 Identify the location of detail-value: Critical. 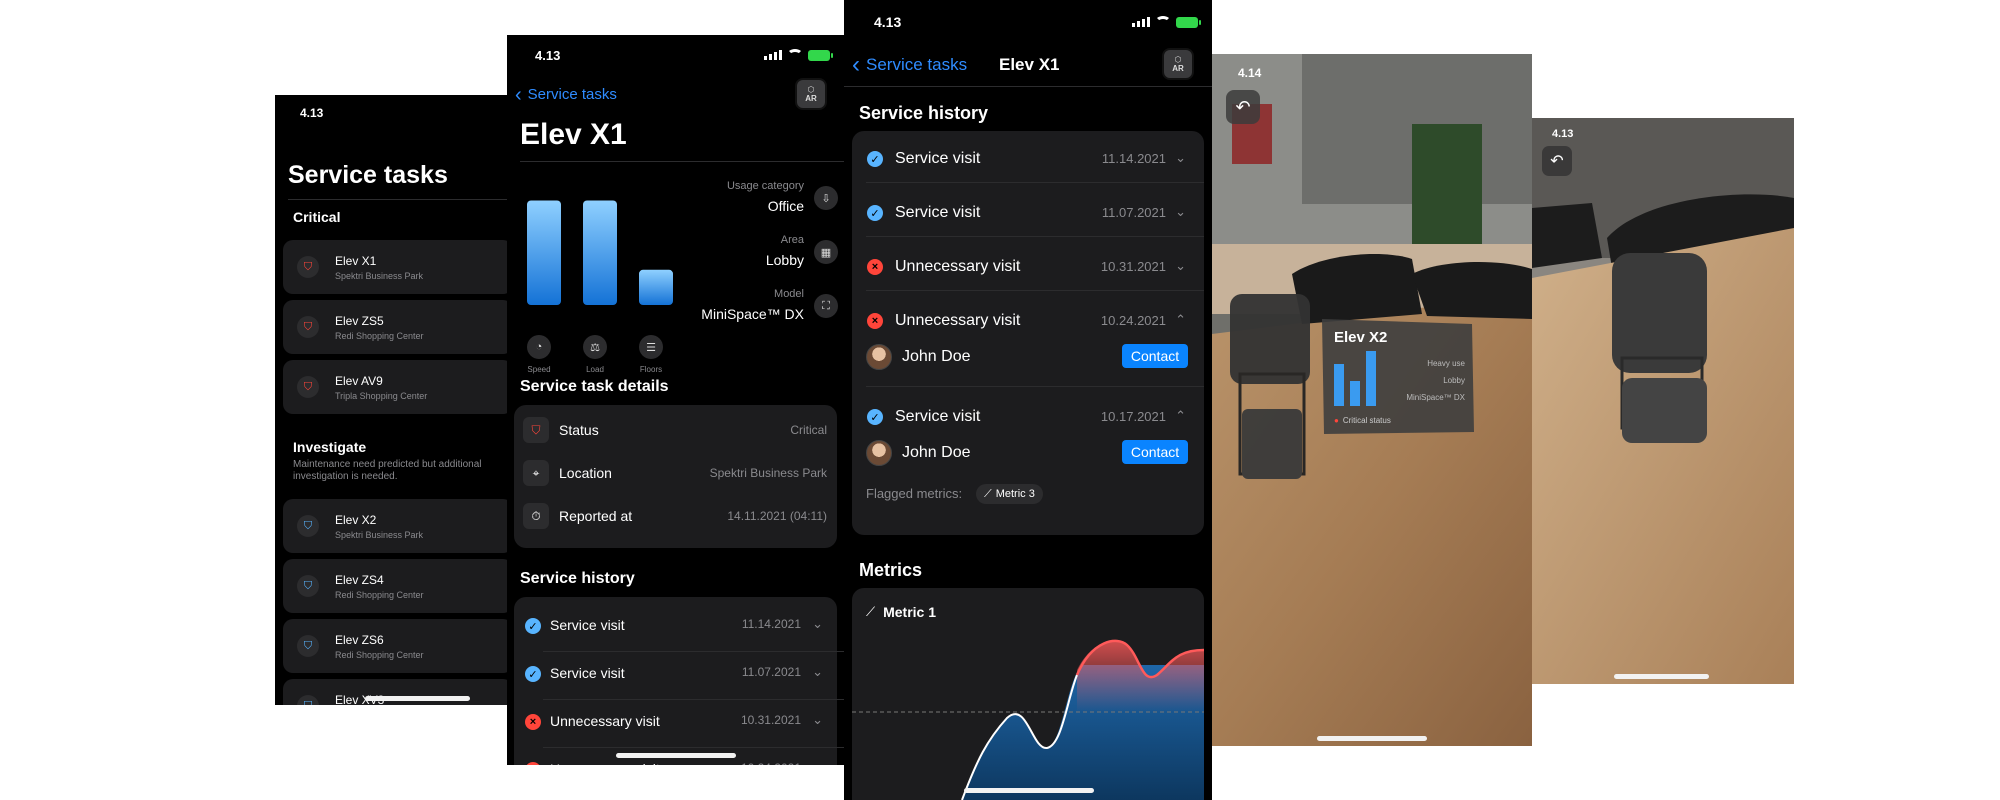
(808, 430).